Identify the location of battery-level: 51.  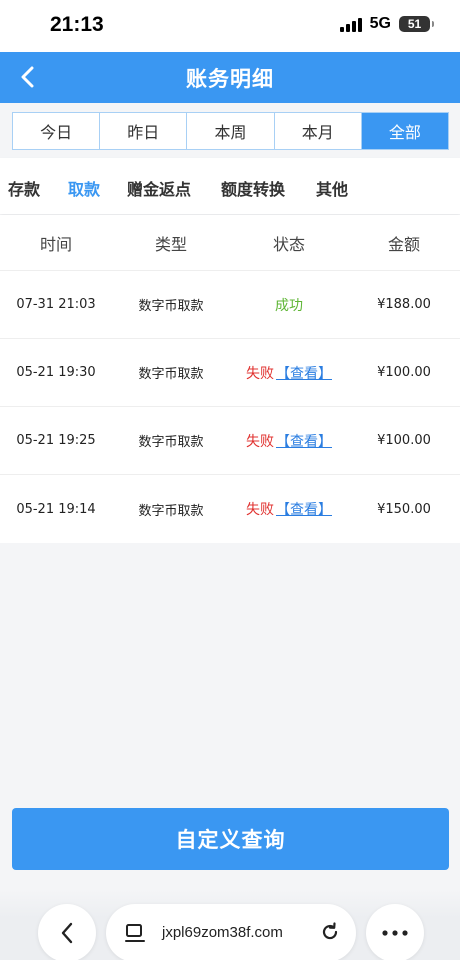
(414, 24).